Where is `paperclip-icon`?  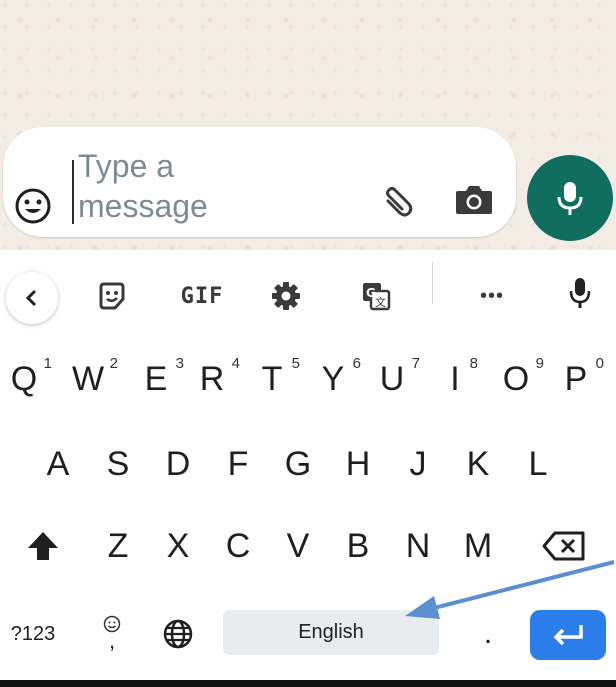 paperclip-icon is located at coordinates (399, 202).